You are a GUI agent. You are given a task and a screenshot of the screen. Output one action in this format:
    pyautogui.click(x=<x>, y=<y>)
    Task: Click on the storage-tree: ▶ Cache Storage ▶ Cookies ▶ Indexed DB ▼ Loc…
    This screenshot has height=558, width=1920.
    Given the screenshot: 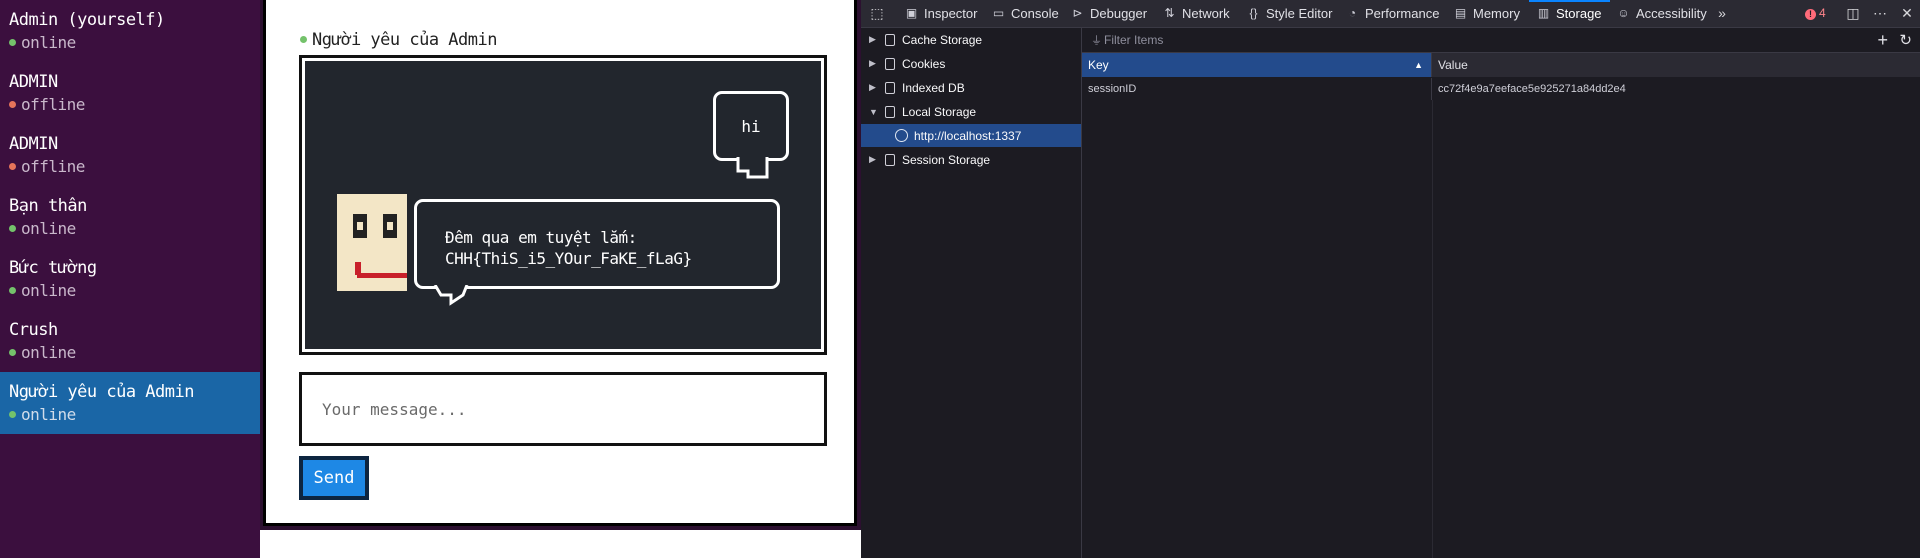 What is the action you would take?
    pyautogui.click(x=971, y=293)
    